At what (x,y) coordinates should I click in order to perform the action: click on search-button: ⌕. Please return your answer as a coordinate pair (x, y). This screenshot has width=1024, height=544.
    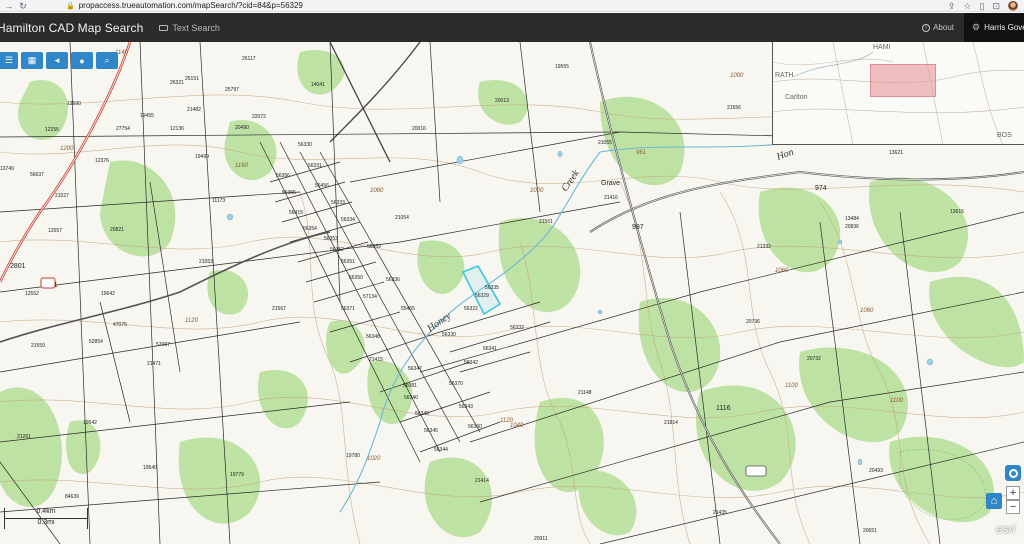
    Looking at the image, I should click on (107, 60).